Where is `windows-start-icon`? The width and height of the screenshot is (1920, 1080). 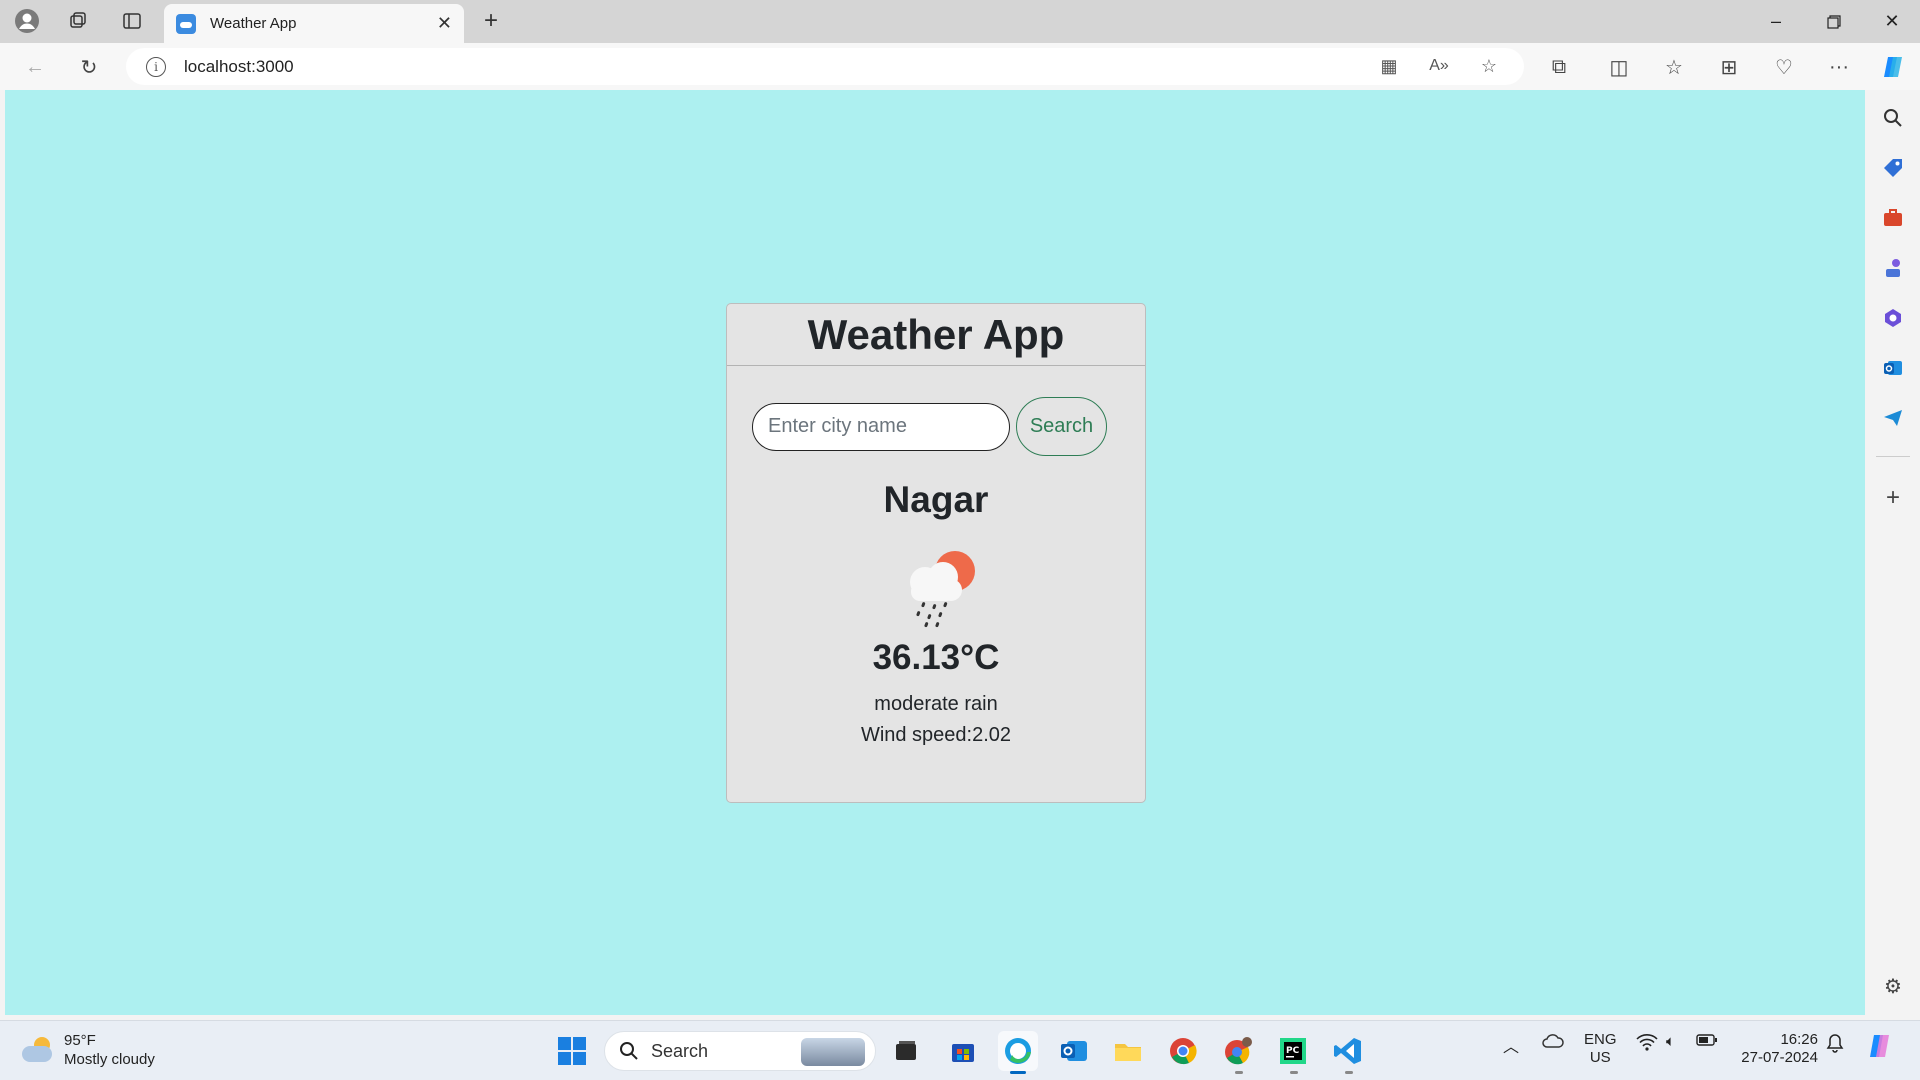
windows-start-icon is located at coordinates (572, 1051).